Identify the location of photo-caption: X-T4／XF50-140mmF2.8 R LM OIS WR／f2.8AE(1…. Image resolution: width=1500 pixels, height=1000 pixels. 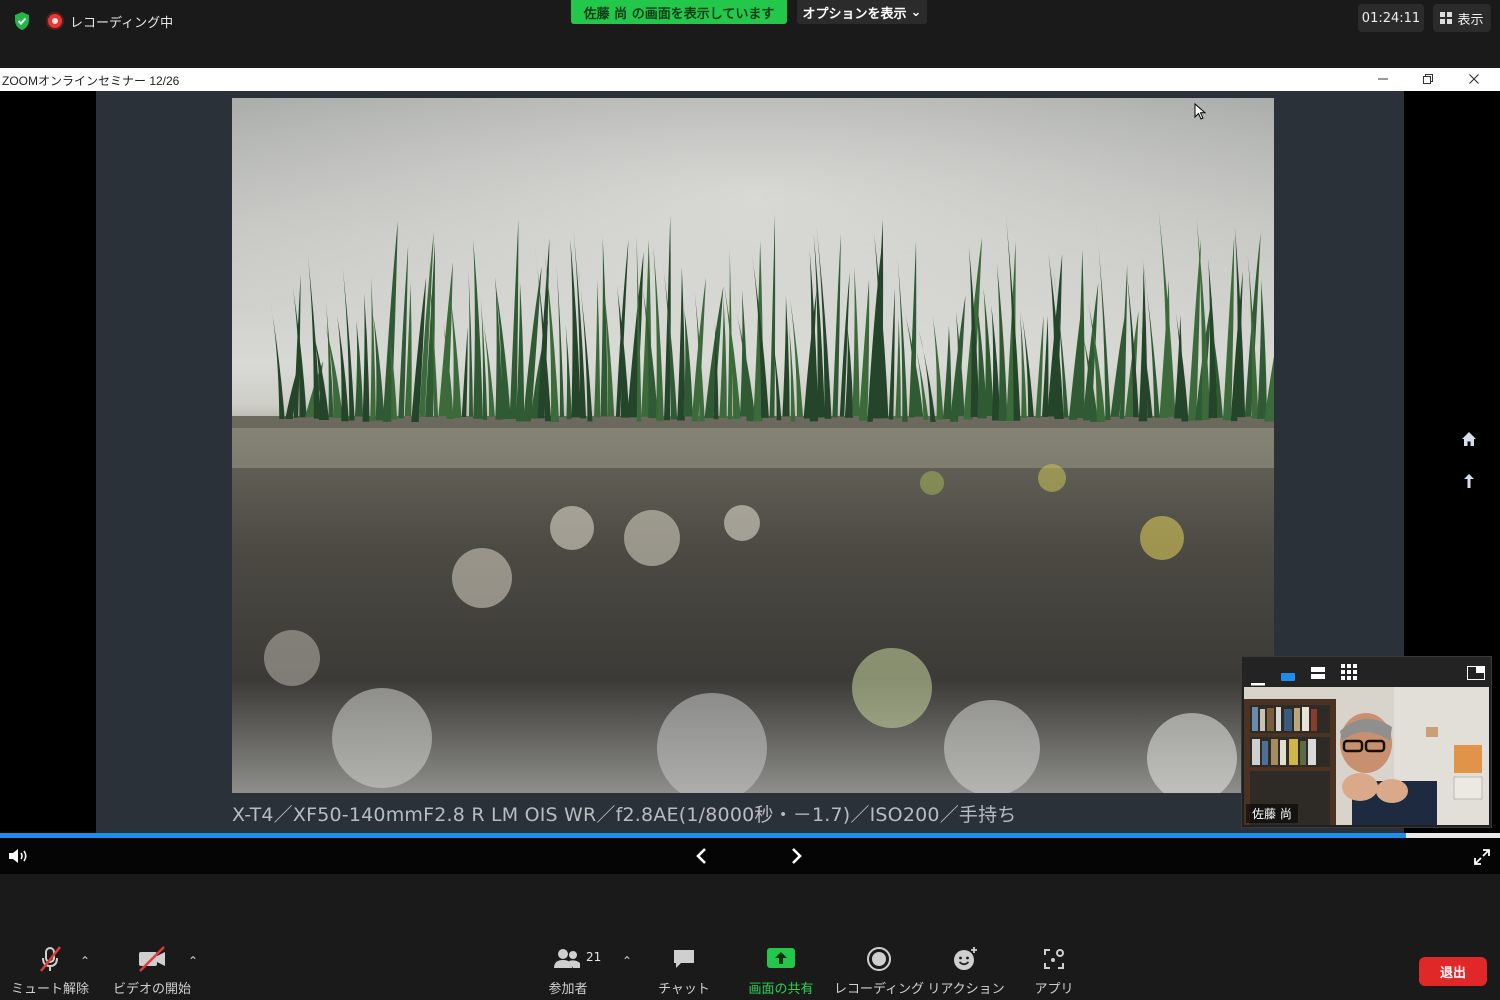
(624, 815).